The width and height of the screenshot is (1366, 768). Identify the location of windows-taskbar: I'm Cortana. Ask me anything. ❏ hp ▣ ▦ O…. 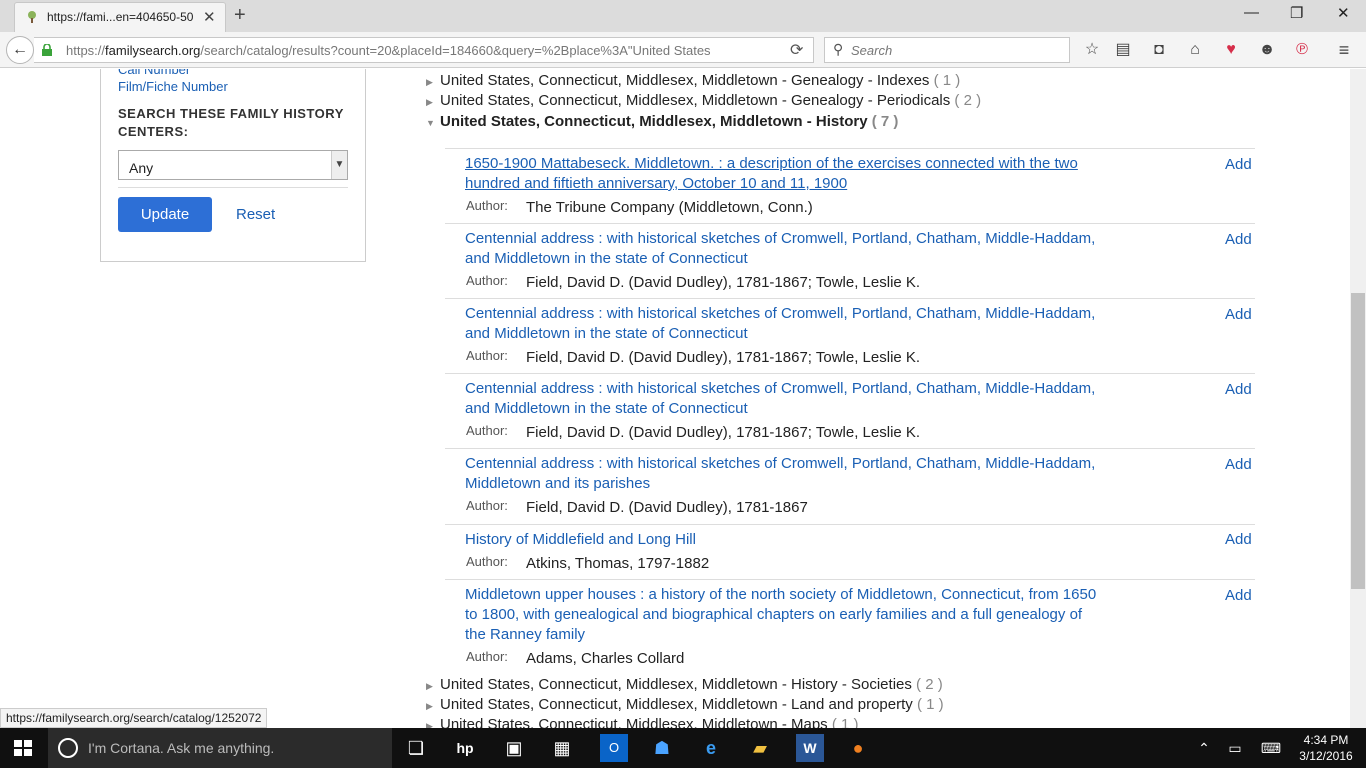
(683, 748).